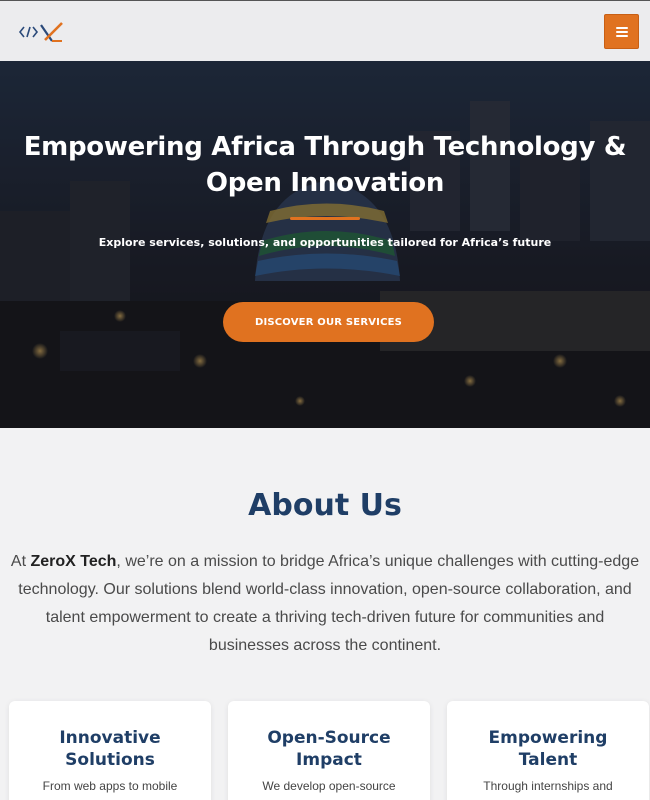 This screenshot has width=650, height=800. I want to click on card-title: Empowering Talent, so click(548, 749).